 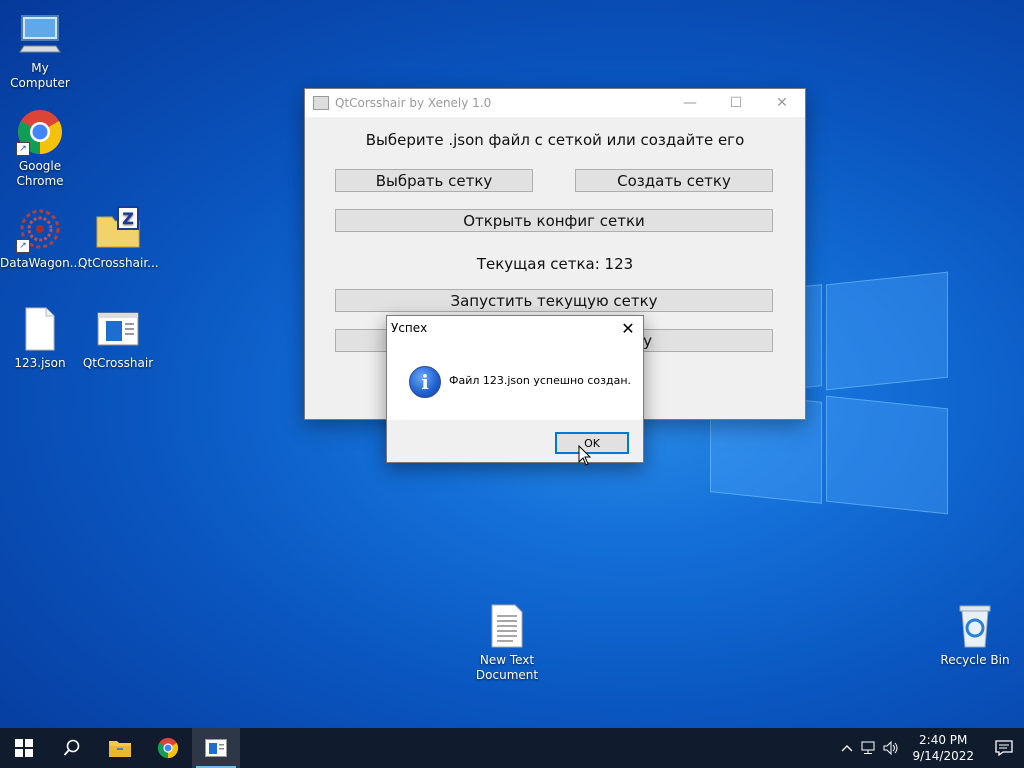 I want to click on maximize-button: ☐, so click(x=736, y=103).